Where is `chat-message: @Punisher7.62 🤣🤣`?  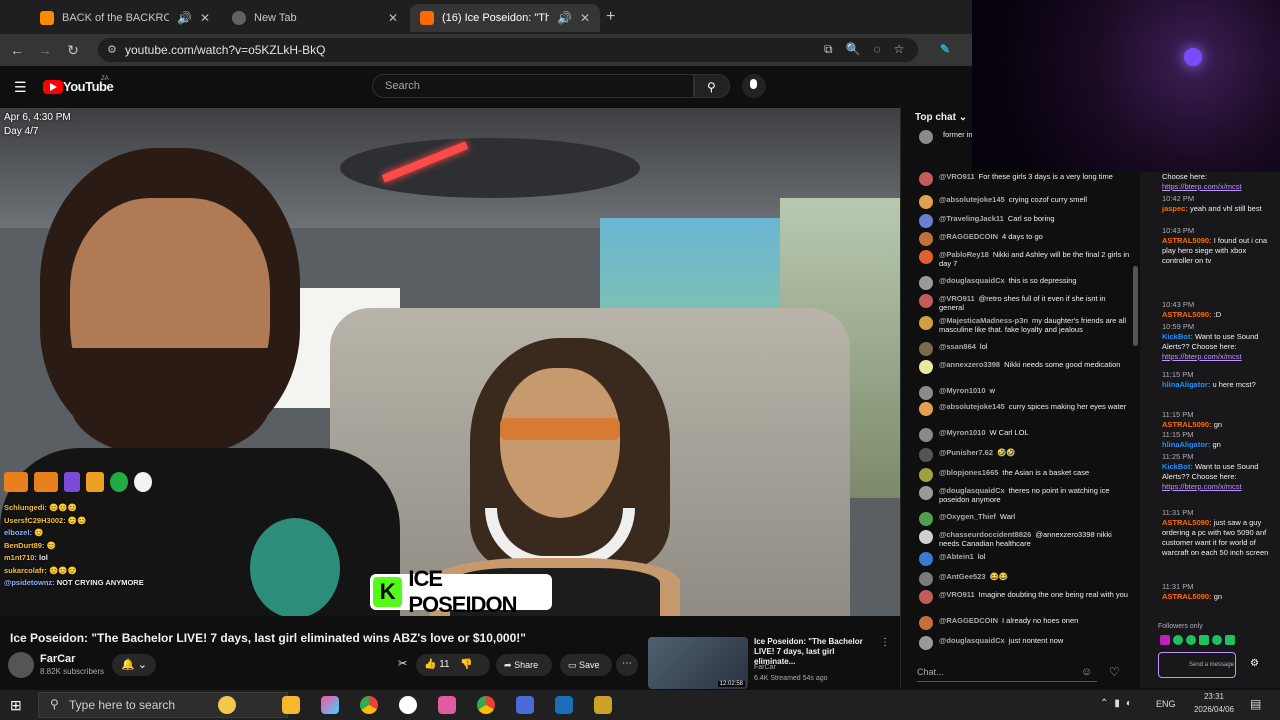 chat-message: @Punisher7.62 🤣🤣 is located at coordinates (1025, 455).